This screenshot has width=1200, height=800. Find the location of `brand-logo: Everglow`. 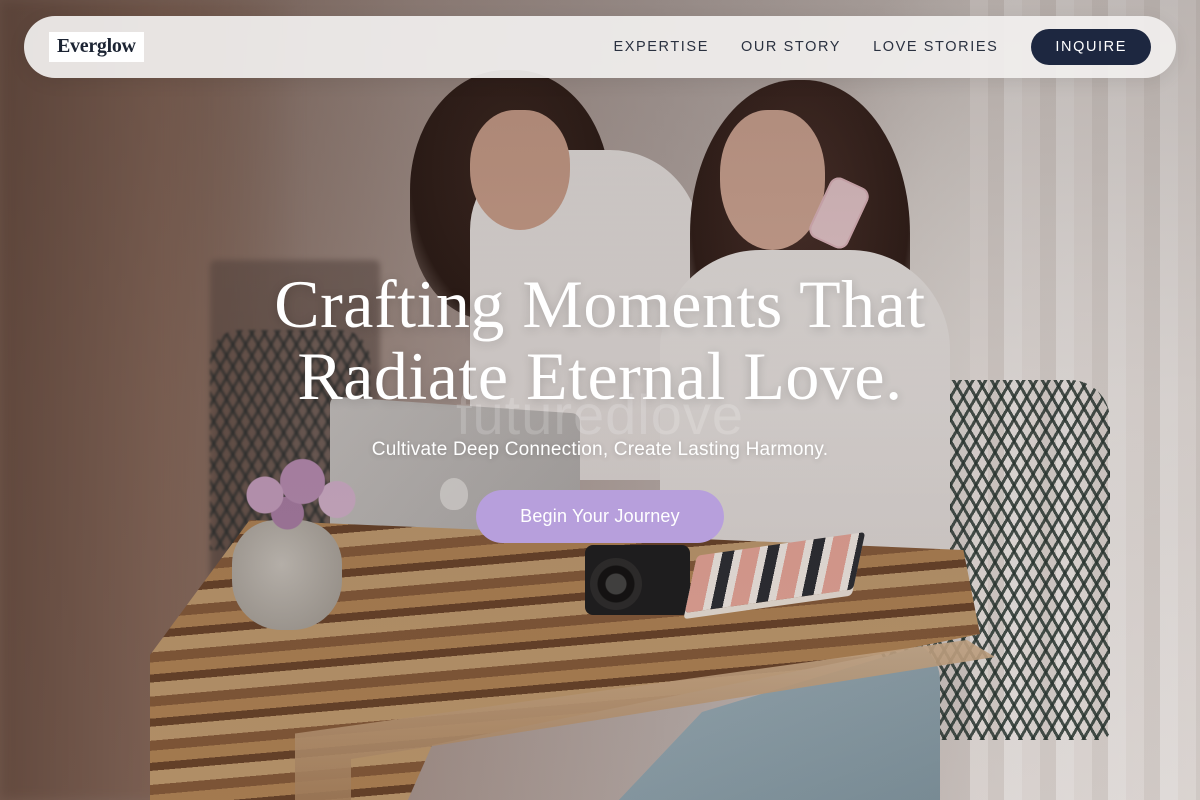

brand-logo: Everglow is located at coordinates (96, 47).